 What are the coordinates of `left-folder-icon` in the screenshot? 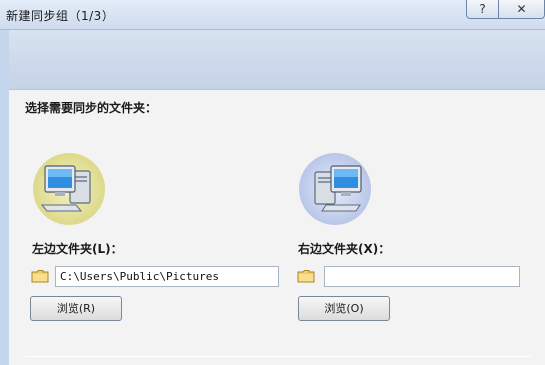 It's located at (40, 276).